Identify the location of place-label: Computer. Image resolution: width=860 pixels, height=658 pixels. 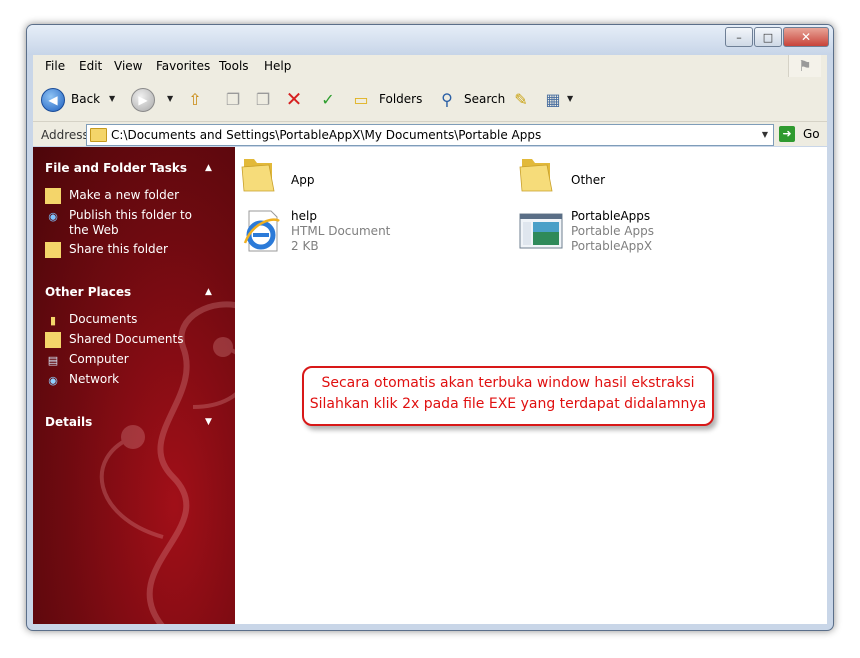
(99, 359).